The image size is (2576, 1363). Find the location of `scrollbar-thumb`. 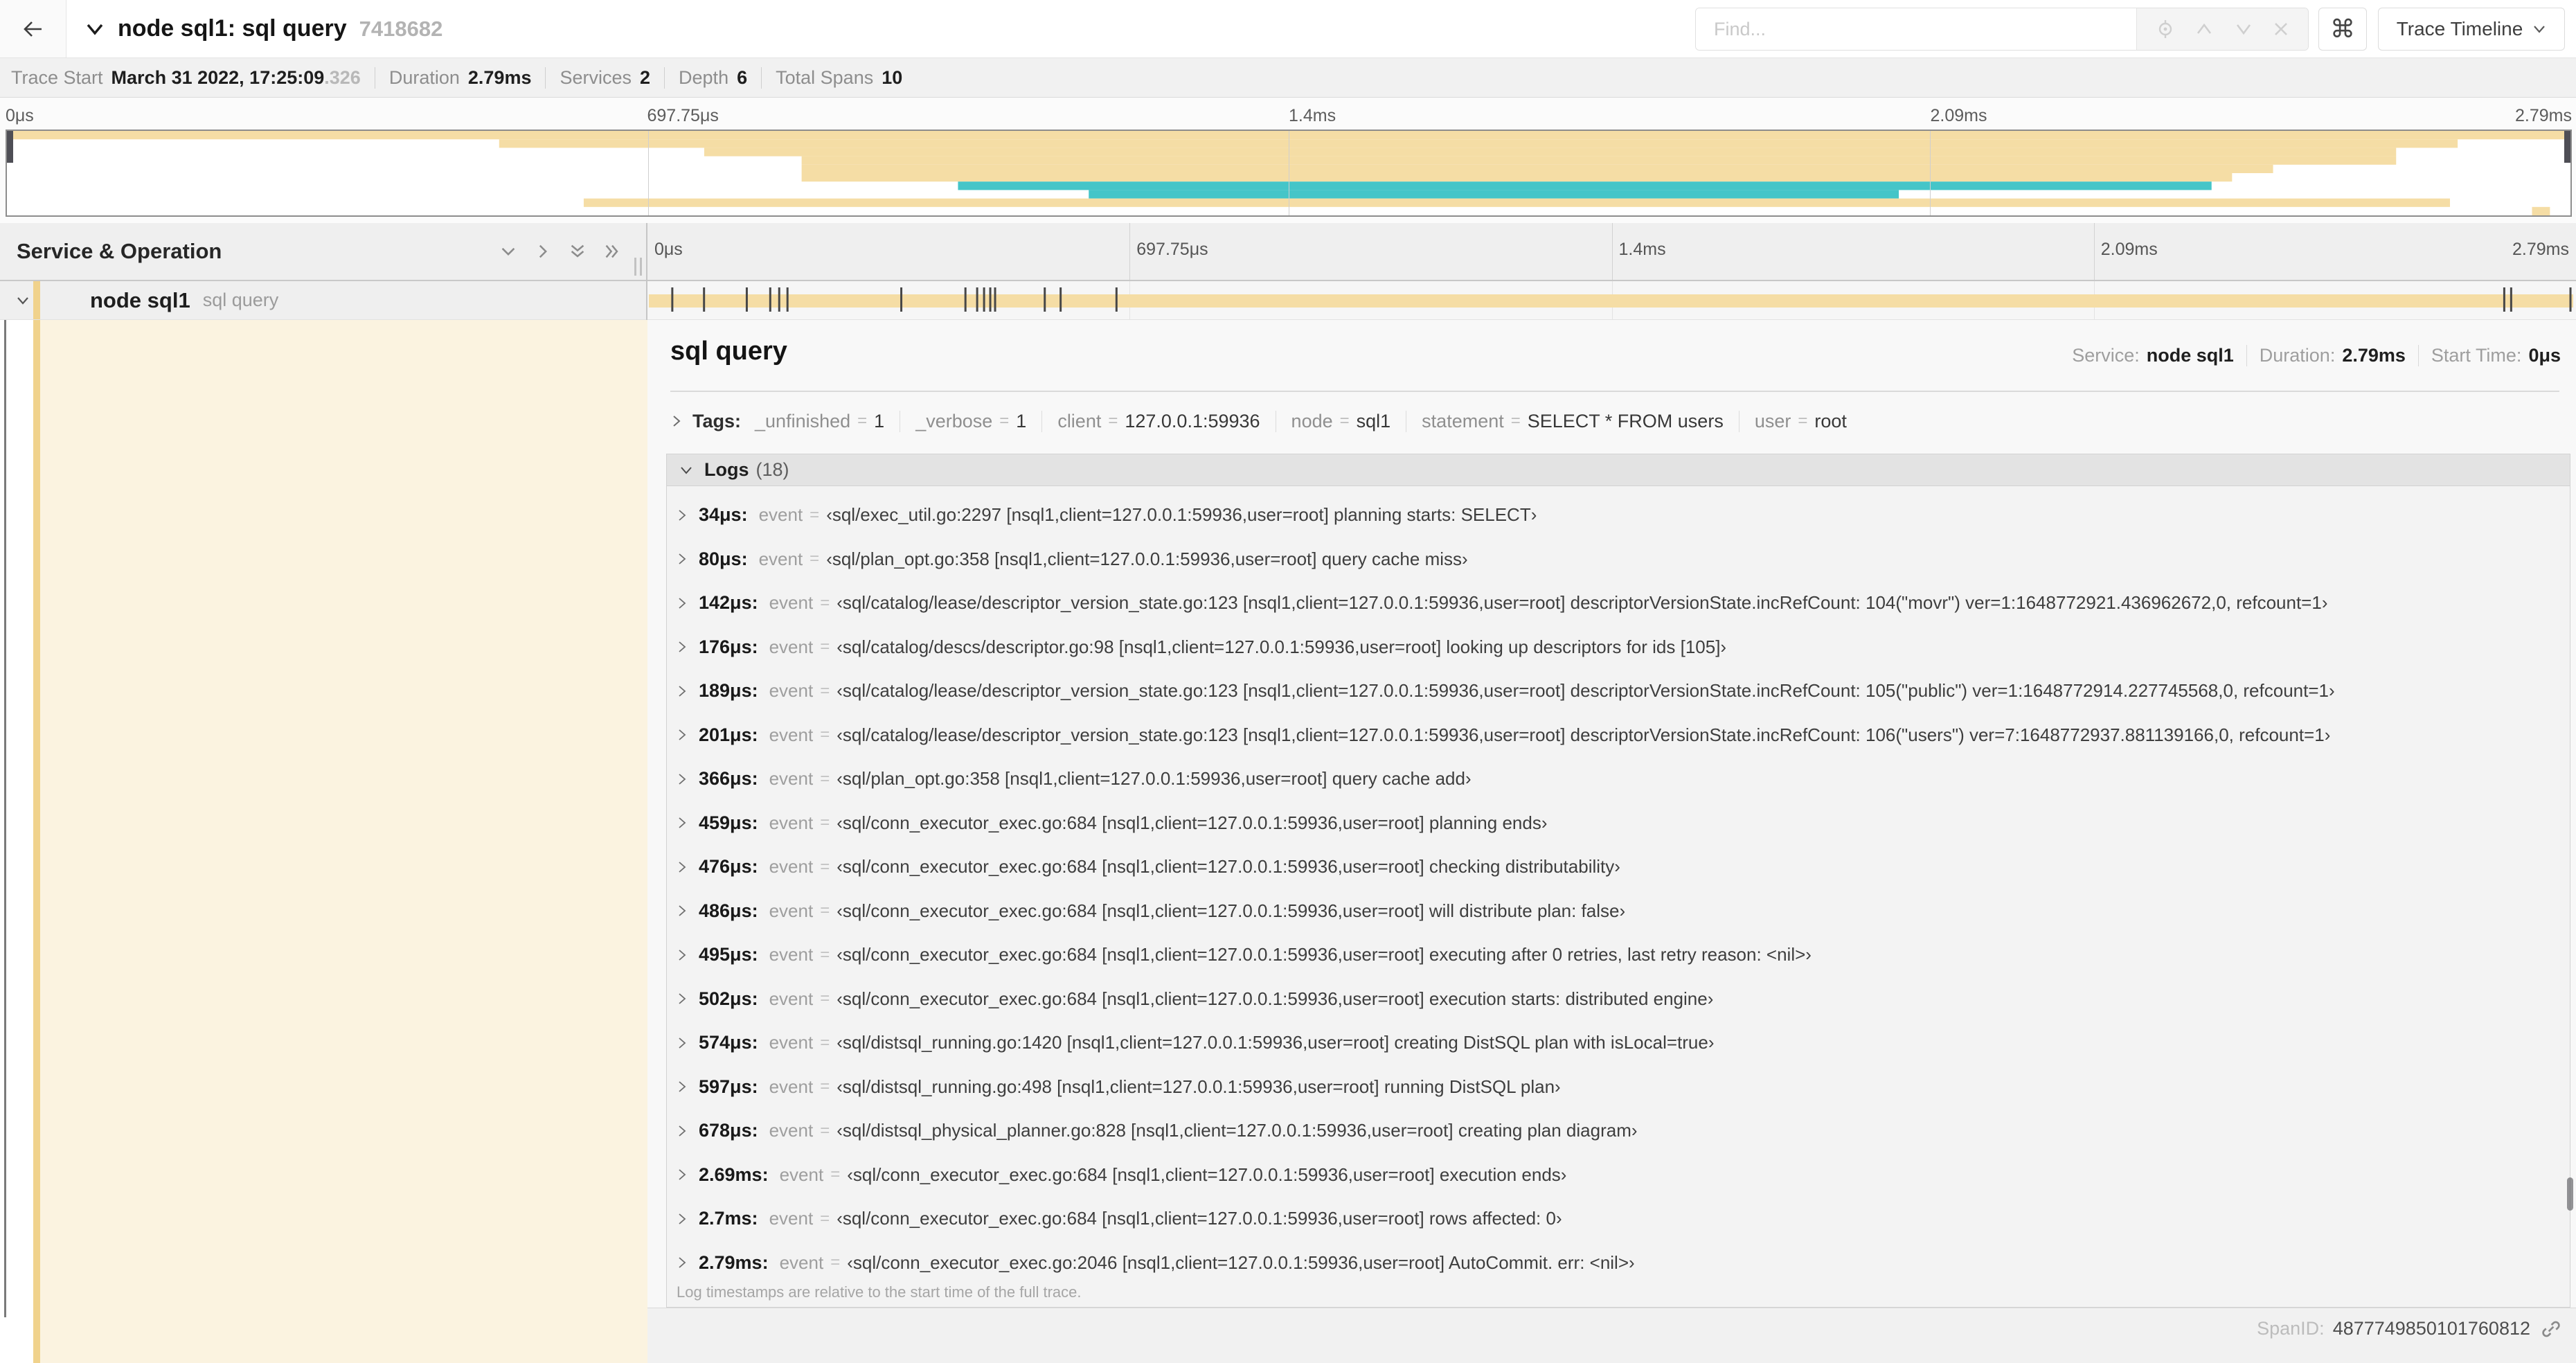

scrollbar-thumb is located at coordinates (2570, 1194).